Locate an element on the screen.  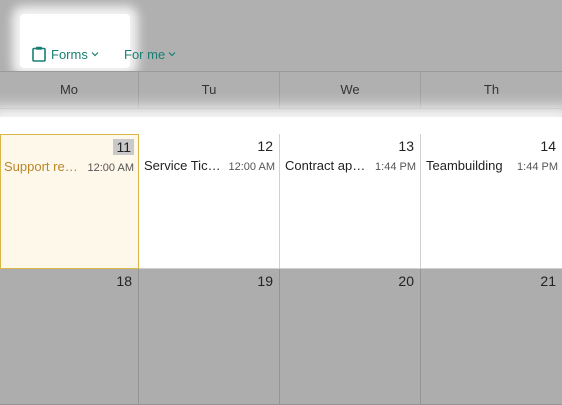
weekday-label: We is located at coordinates (350, 89).